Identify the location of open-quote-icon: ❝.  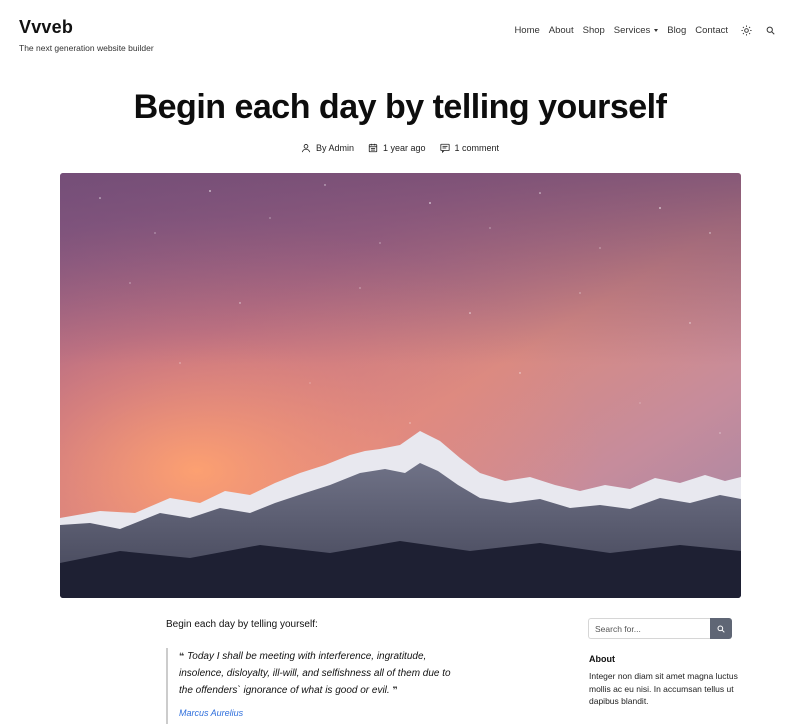
(182, 656).